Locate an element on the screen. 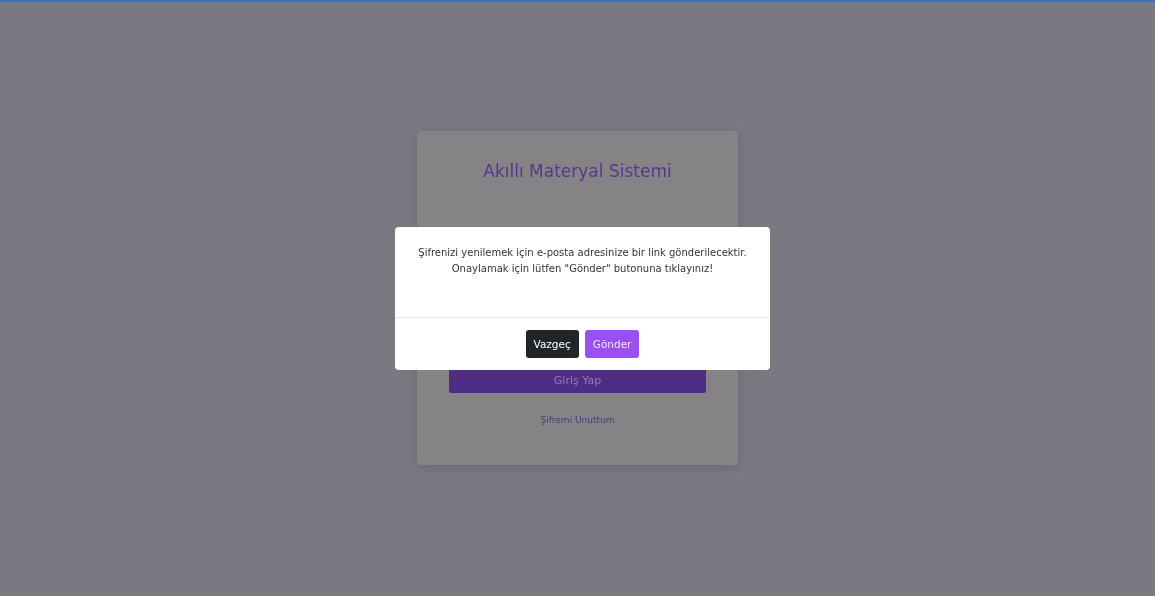 This screenshot has height=596, width=1155. app-title: Akıllı Materyal Sistemi is located at coordinates (577, 171).